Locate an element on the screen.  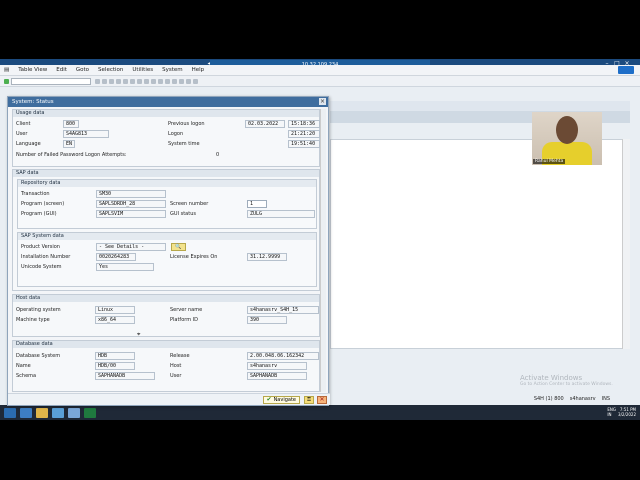
product-version-details-button: 🔍 is located at coordinates (178, 247).